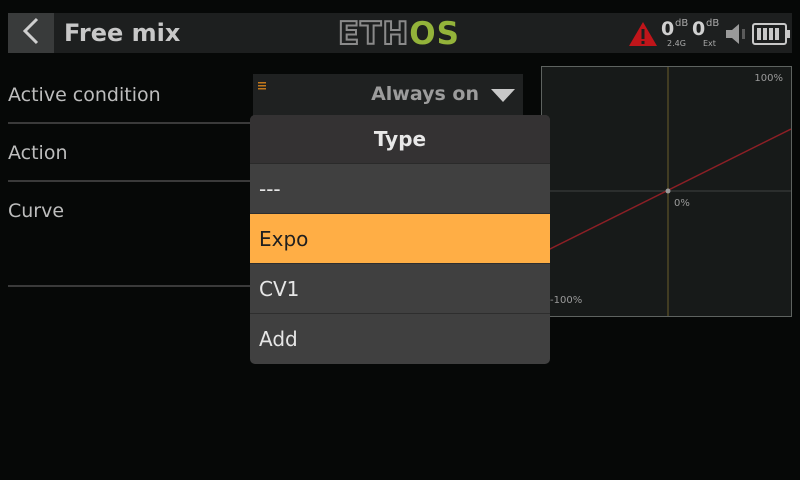 This screenshot has height=480, width=800. What do you see at coordinates (400, 189) in the screenshot?
I see `option-none: ---` at bounding box center [400, 189].